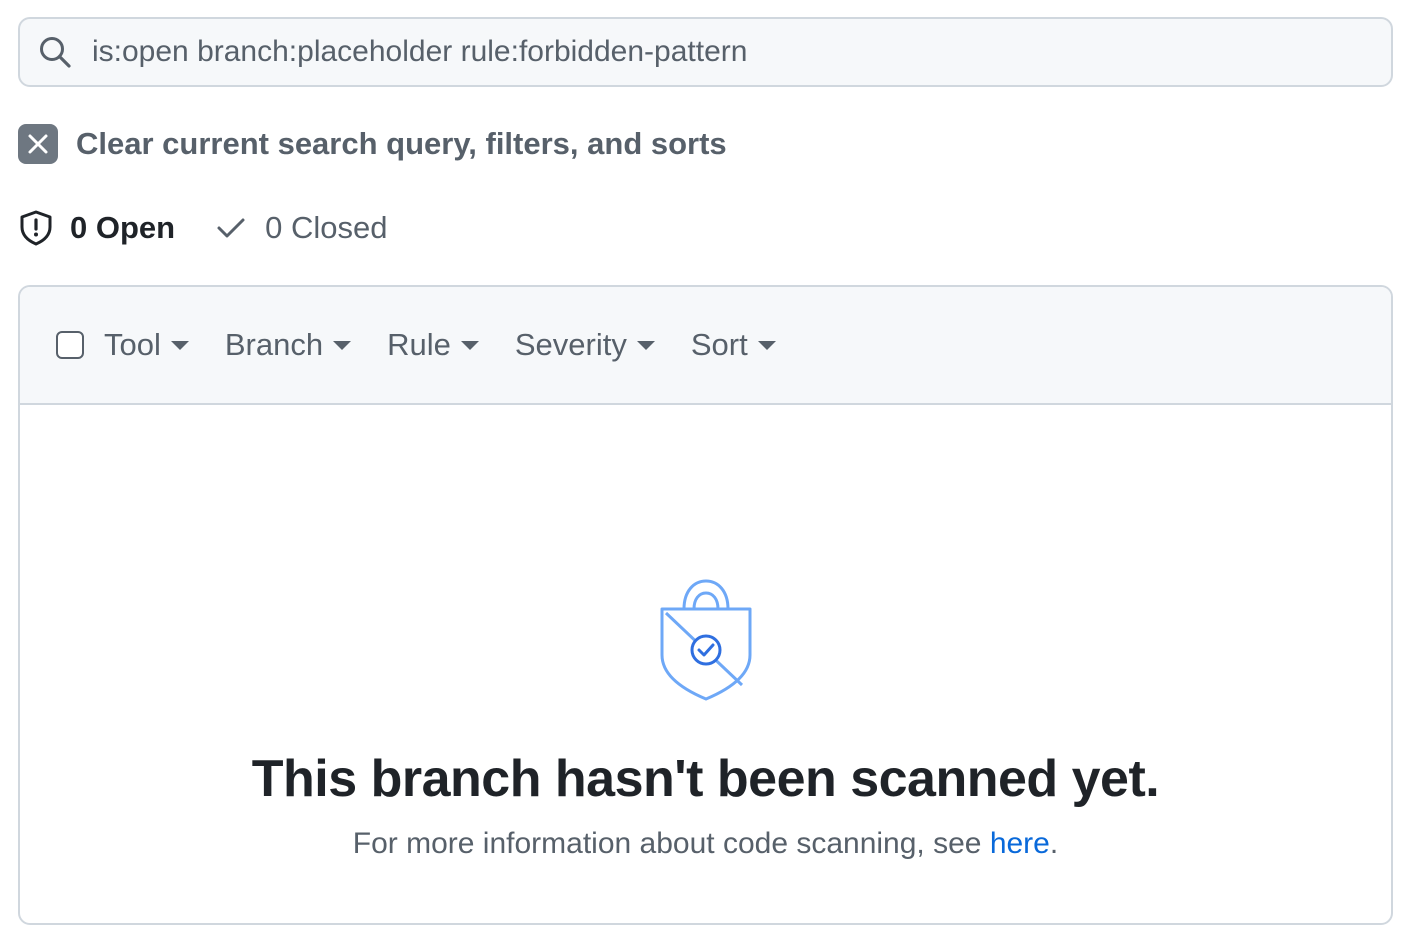 This screenshot has width=1418, height=925. Describe the element at coordinates (38, 144) in the screenshot. I see `close-icon` at that location.